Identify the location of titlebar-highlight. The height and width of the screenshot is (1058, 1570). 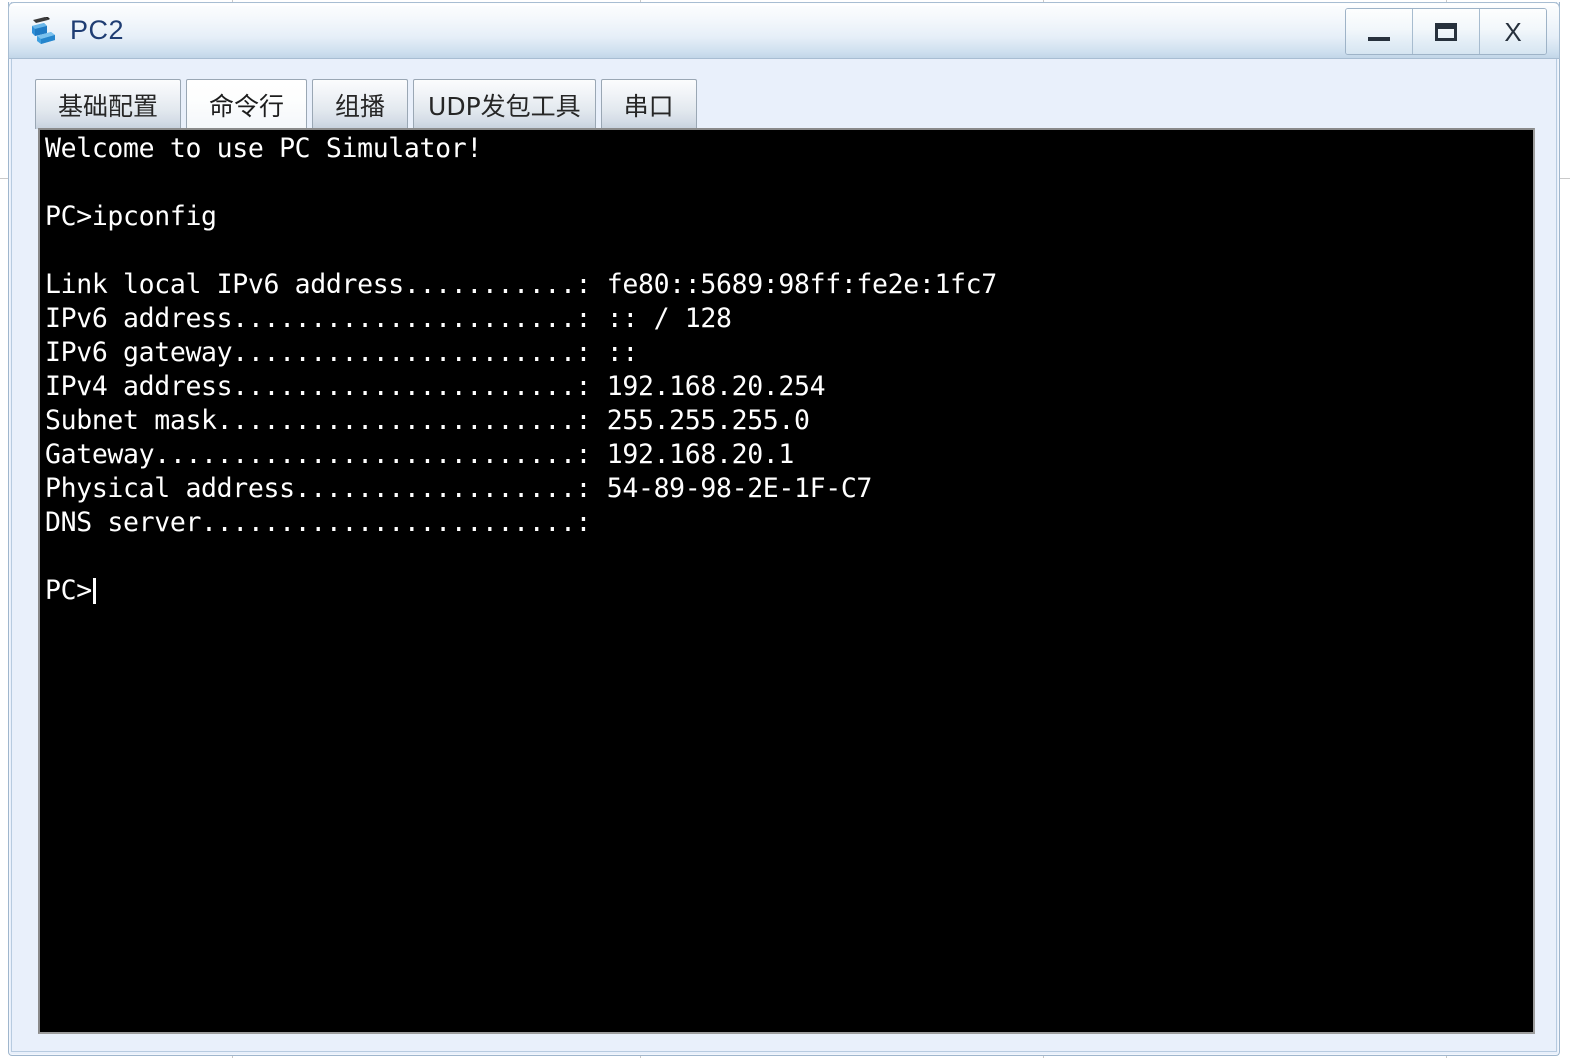
(784, 5).